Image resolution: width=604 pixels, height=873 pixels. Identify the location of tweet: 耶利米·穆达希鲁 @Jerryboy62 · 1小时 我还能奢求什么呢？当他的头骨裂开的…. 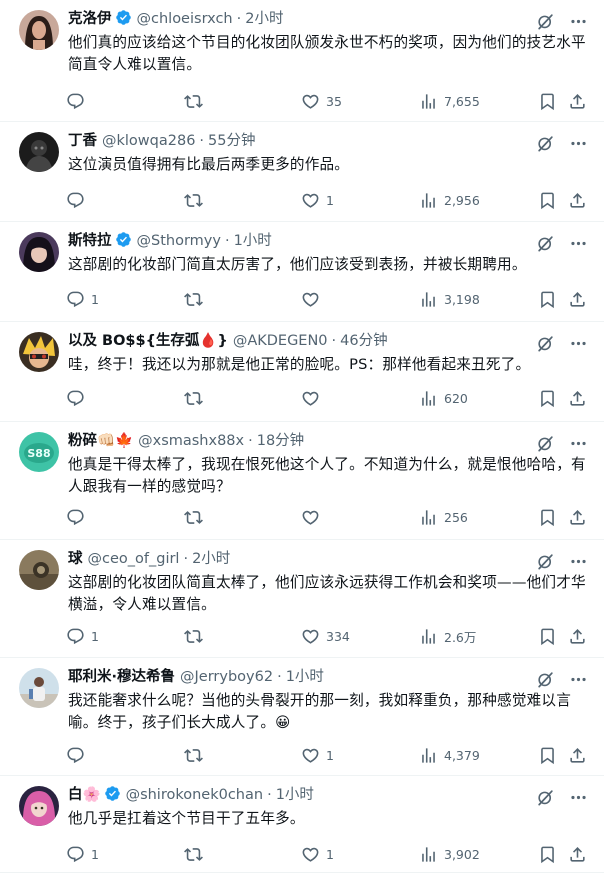
(302, 717).